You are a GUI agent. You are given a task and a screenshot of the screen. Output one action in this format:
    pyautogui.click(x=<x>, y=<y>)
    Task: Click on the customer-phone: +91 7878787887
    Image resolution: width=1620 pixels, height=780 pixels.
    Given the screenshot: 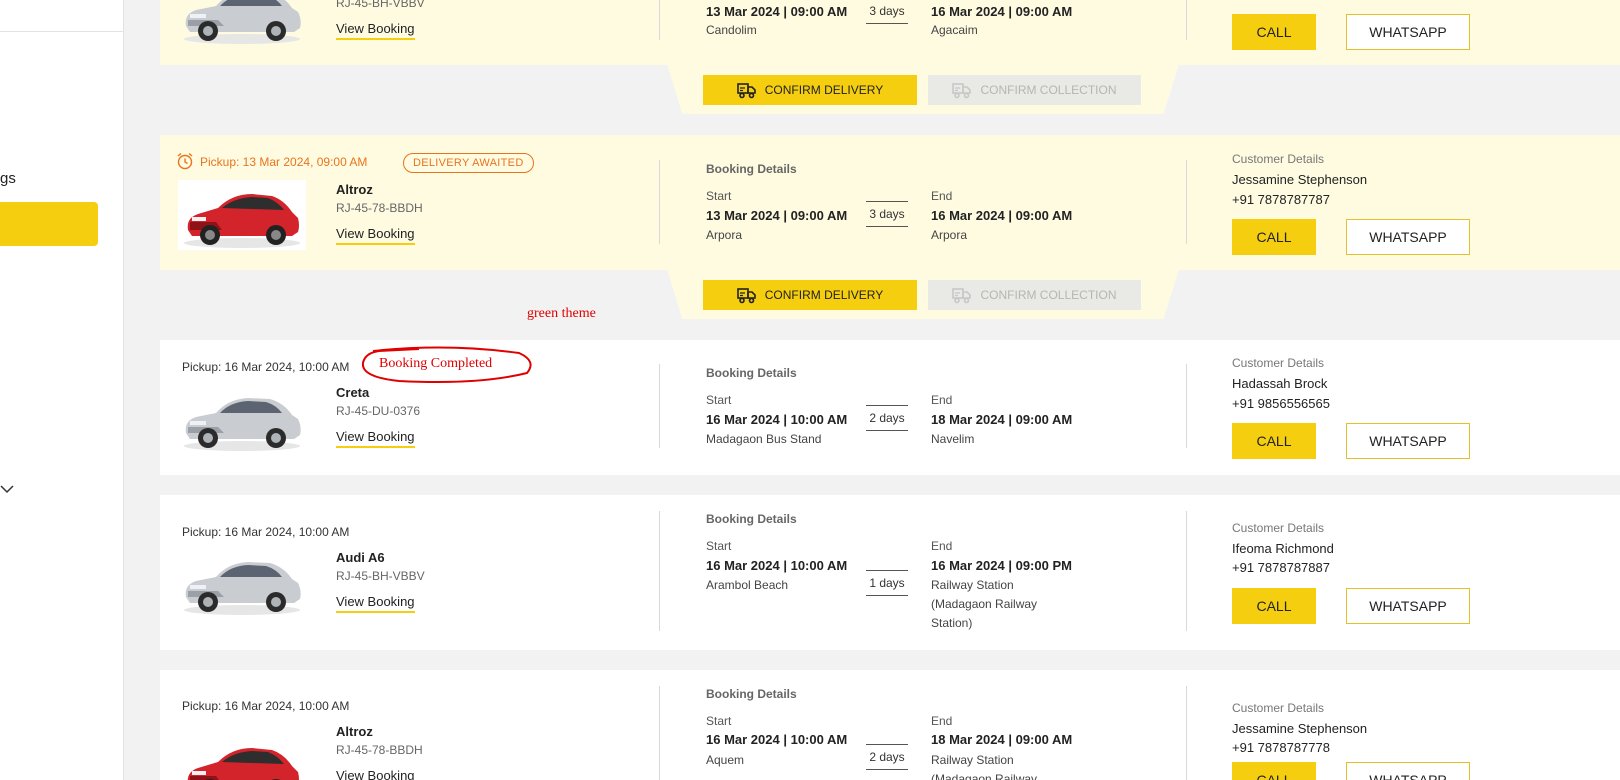 What is the action you would take?
    pyautogui.click(x=1281, y=567)
    